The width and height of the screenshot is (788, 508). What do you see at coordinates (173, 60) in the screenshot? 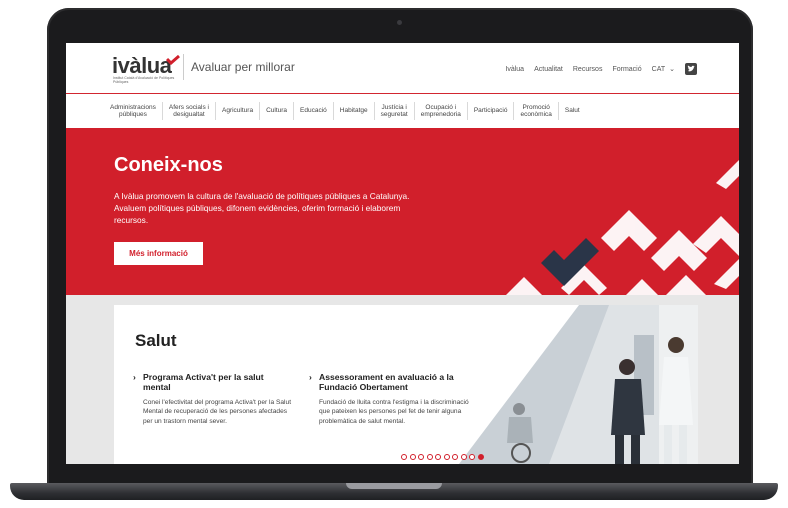
I see `logo-check-icon` at bounding box center [173, 60].